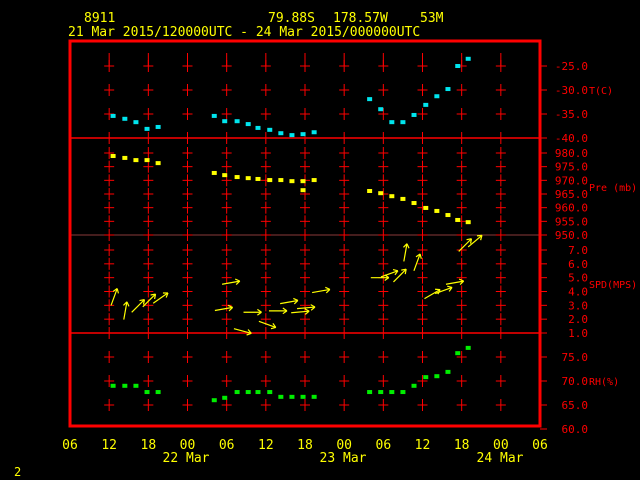 The height and width of the screenshot is (480, 640). I want to click on y-tick-label: -40.0, so click(571, 138).